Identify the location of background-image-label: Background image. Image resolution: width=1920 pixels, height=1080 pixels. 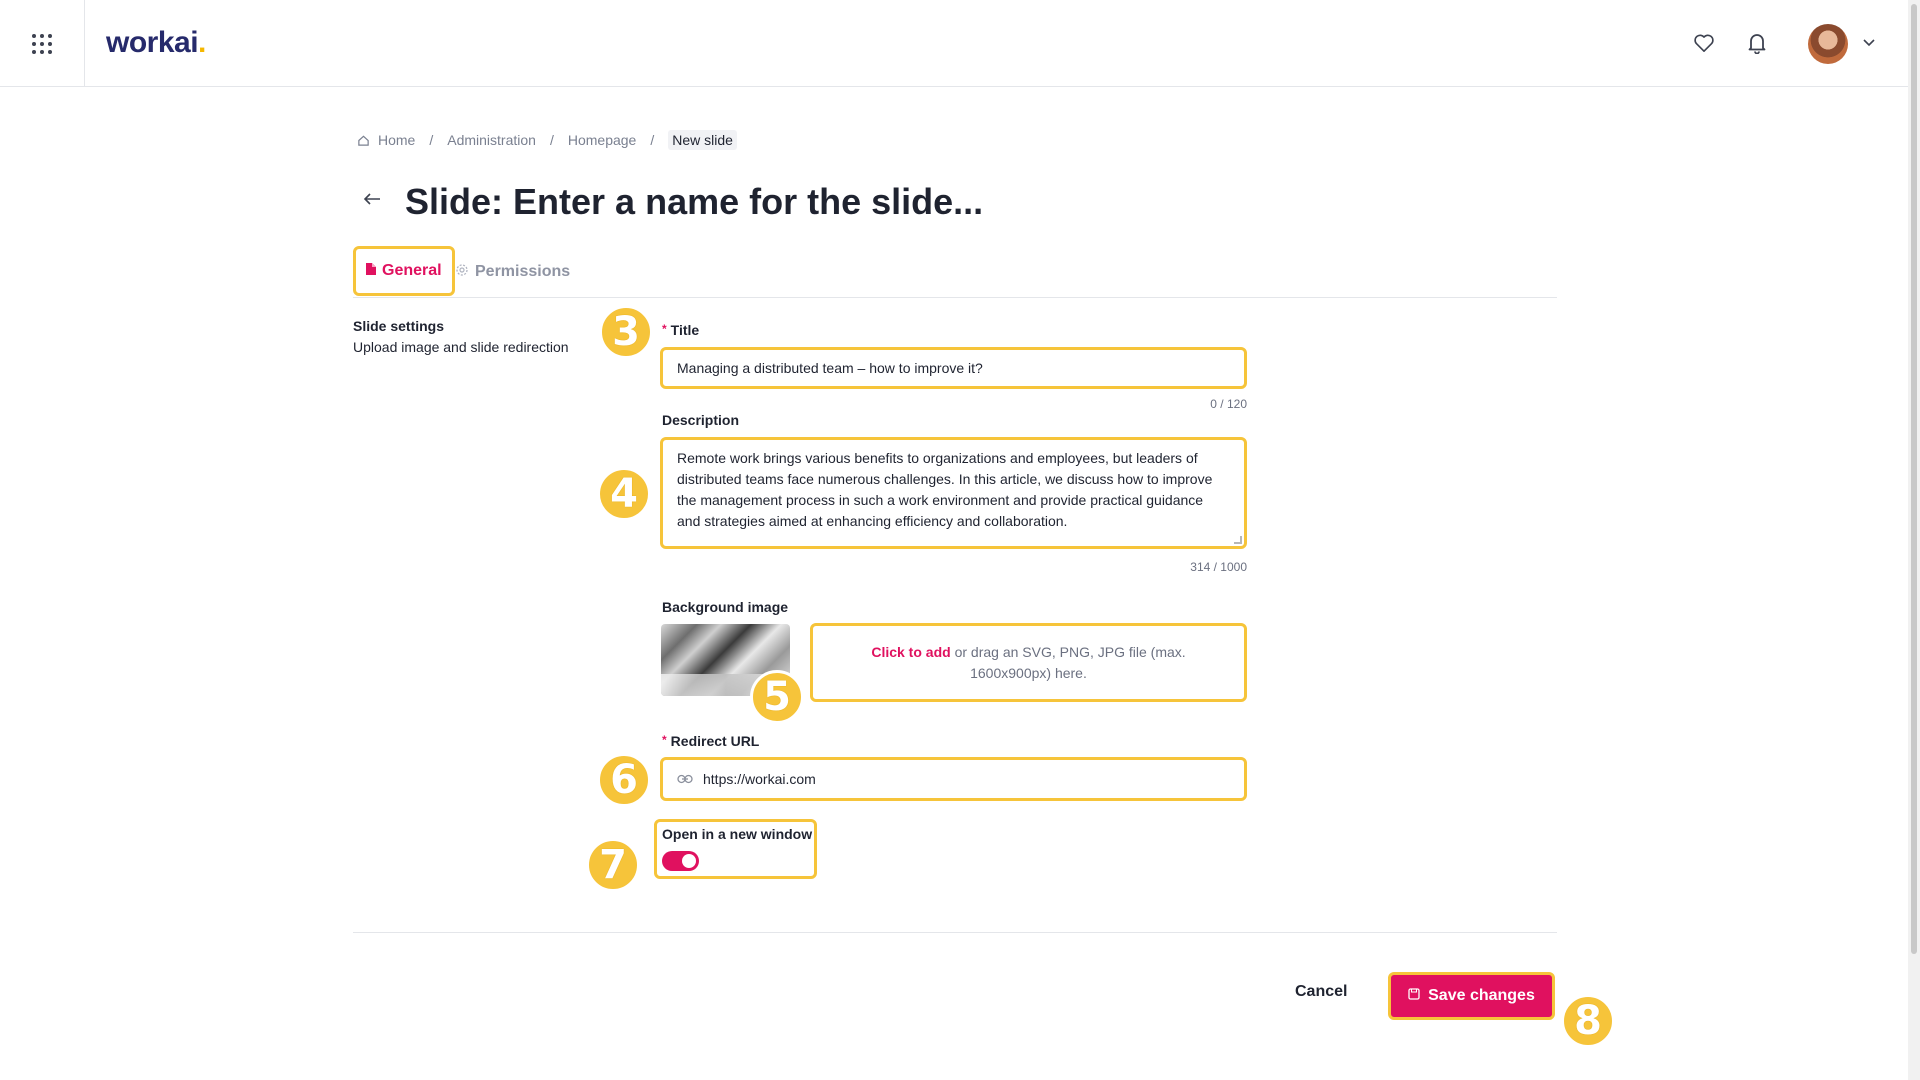
(725, 607).